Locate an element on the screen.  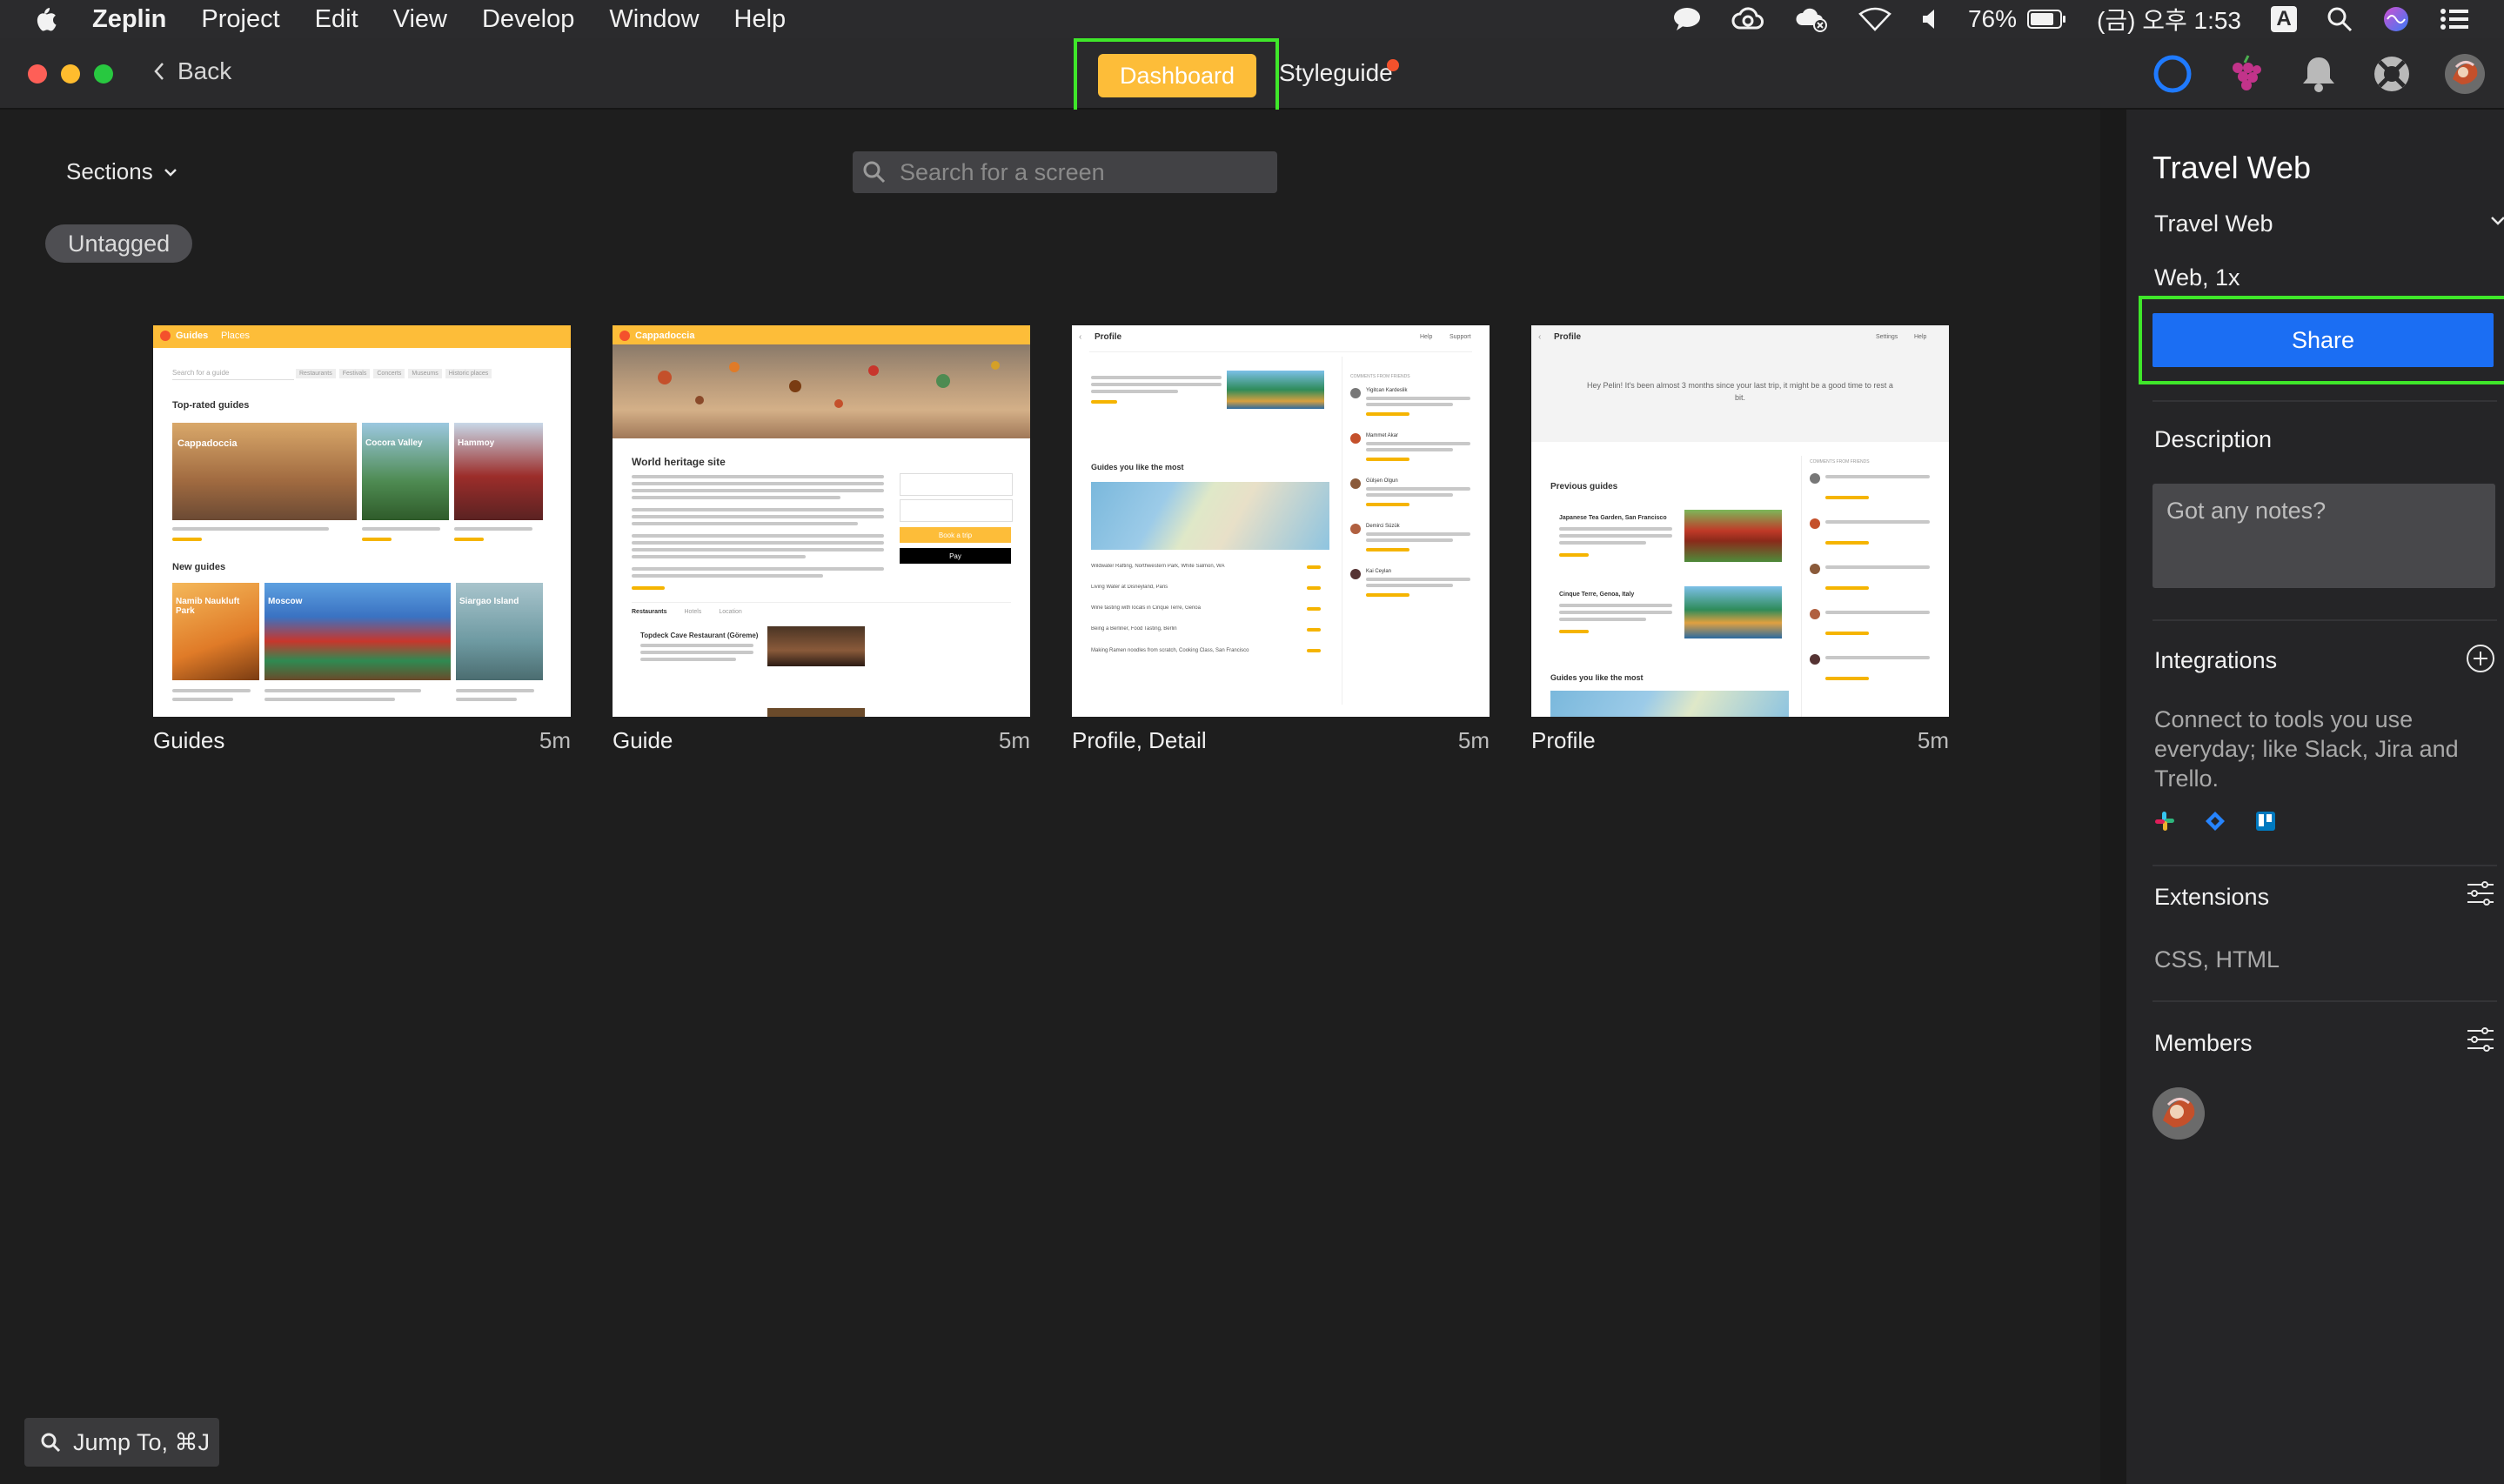
battery-percent: 76% is located at coordinates (1992, 18).